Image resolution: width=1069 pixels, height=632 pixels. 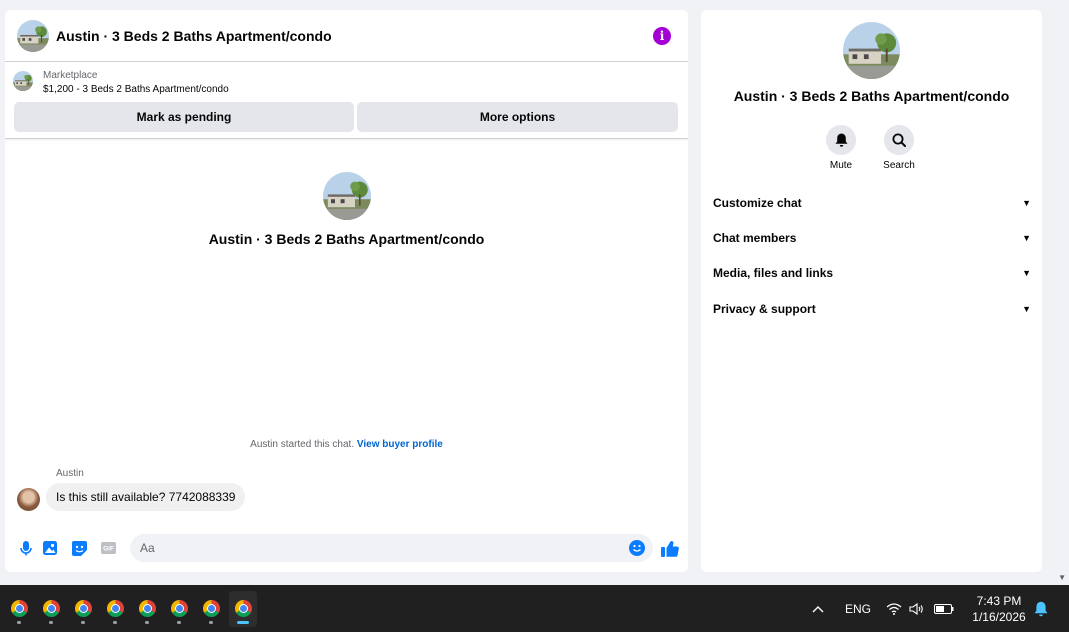 What do you see at coordinates (50, 548) in the screenshot?
I see `photo-icon` at bounding box center [50, 548].